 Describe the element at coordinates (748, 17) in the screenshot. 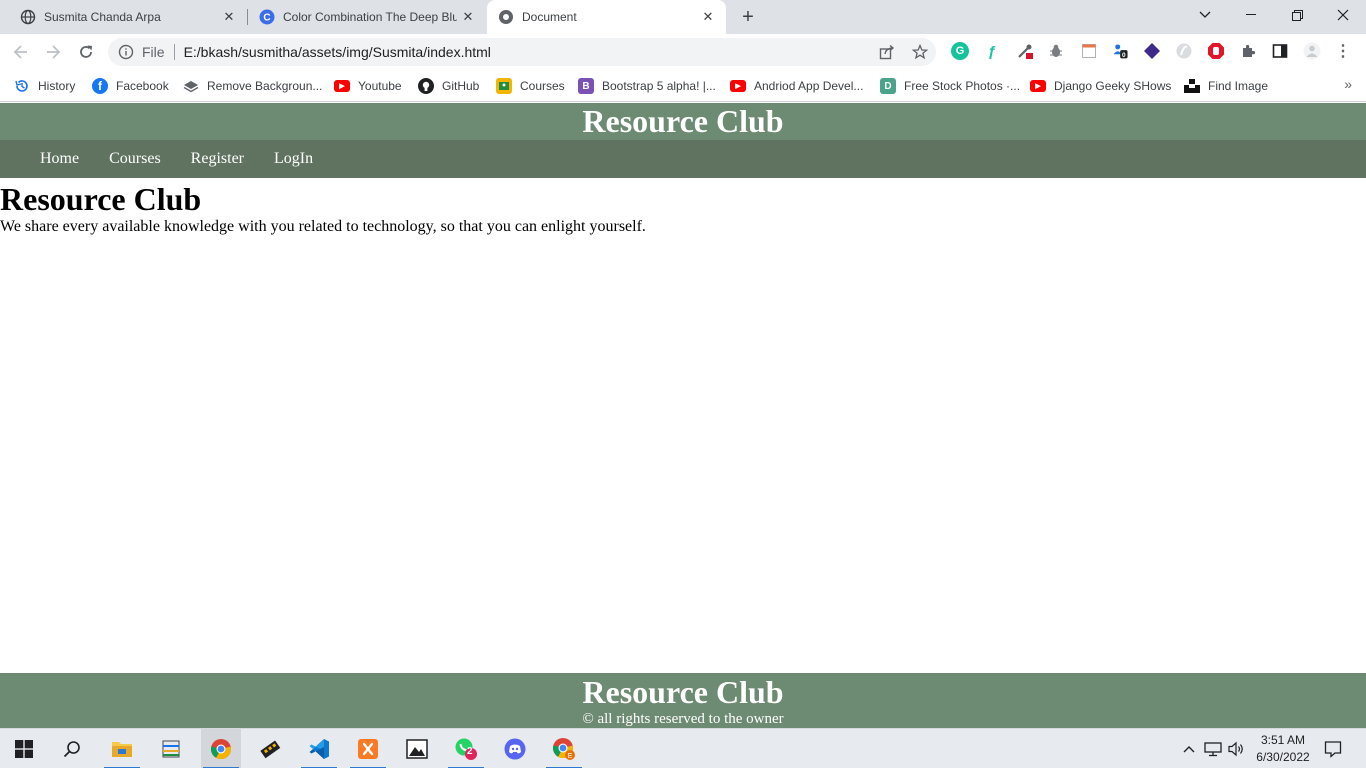

I see `new-tab-button: +` at that location.